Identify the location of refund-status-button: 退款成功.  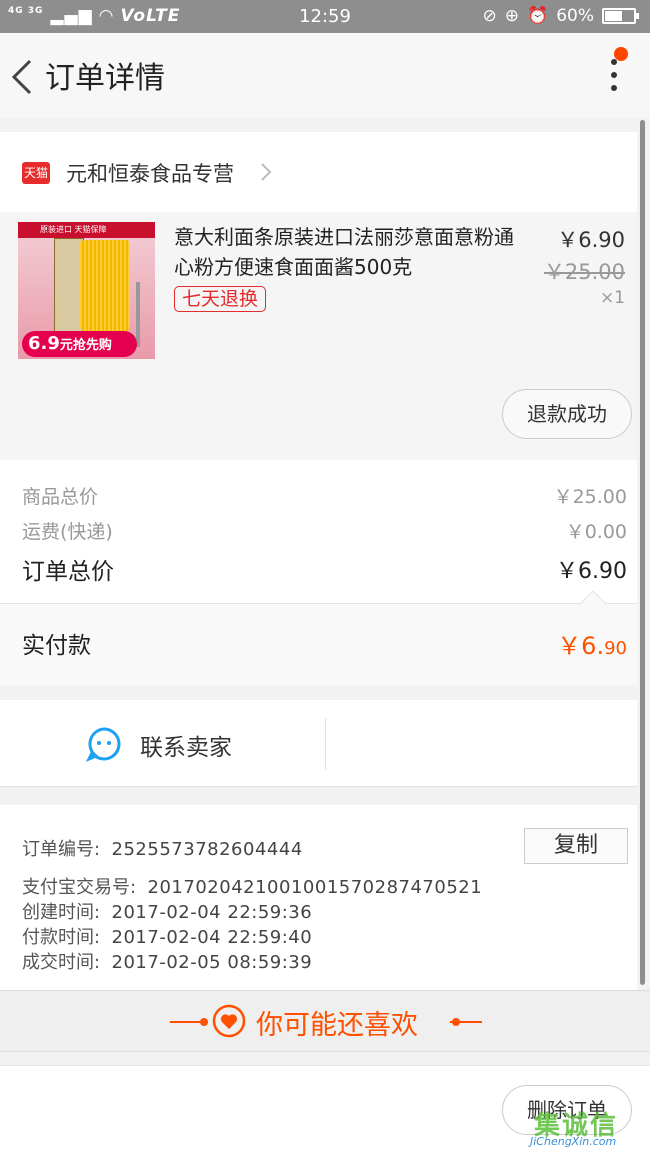
(567, 414).